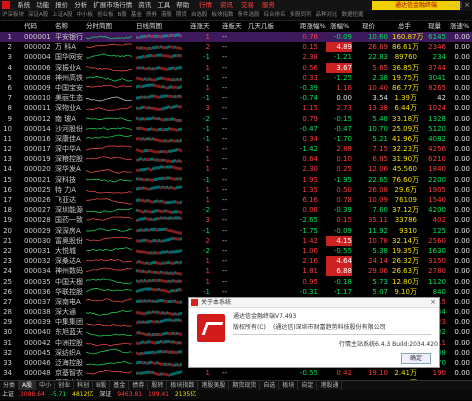  What do you see at coordinates (37, 129) in the screenshot?
I see `stock-code: 000014` at bounding box center [37, 129].